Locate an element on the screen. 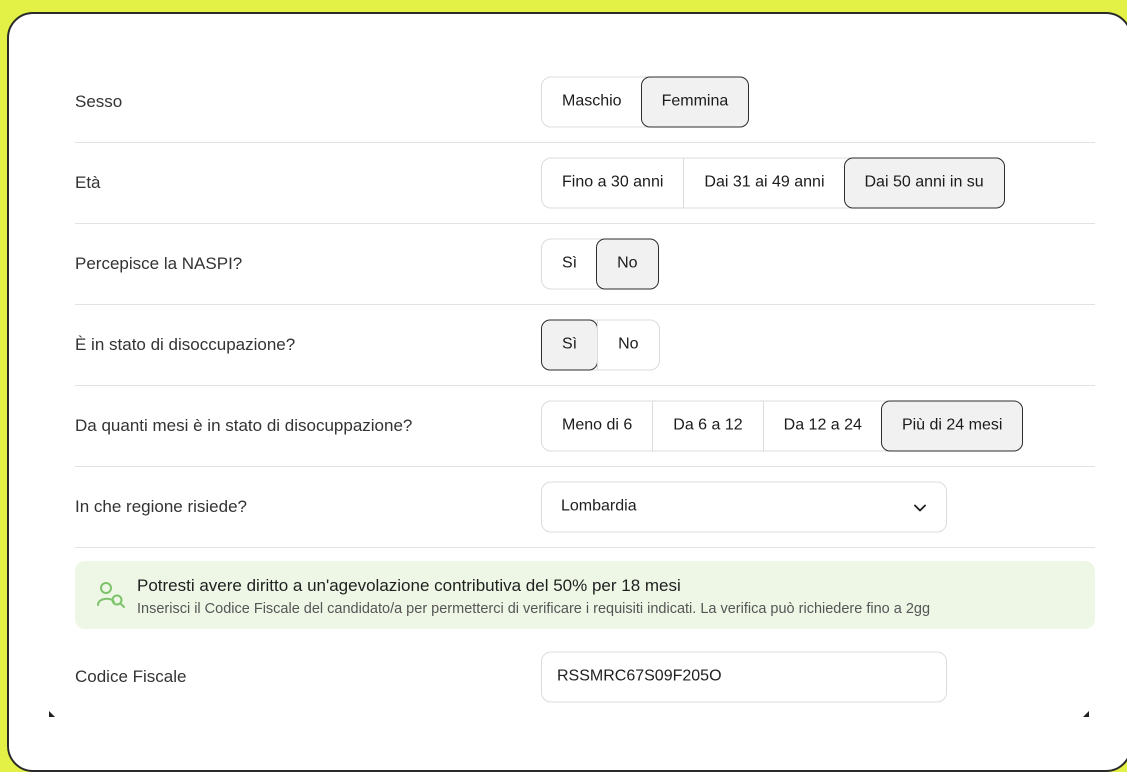 The height and width of the screenshot is (772, 1127). option-disocc-si: Sì is located at coordinates (570, 344).